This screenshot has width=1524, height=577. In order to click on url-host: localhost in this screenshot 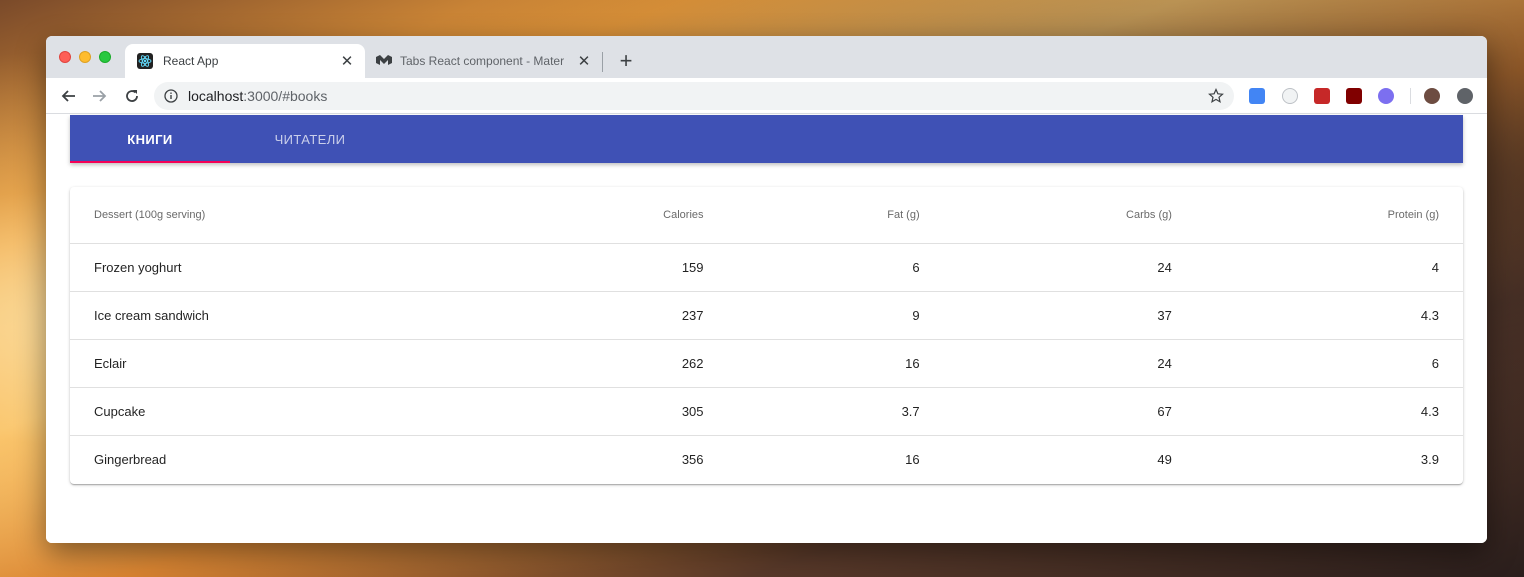, I will do `click(216, 96)`.